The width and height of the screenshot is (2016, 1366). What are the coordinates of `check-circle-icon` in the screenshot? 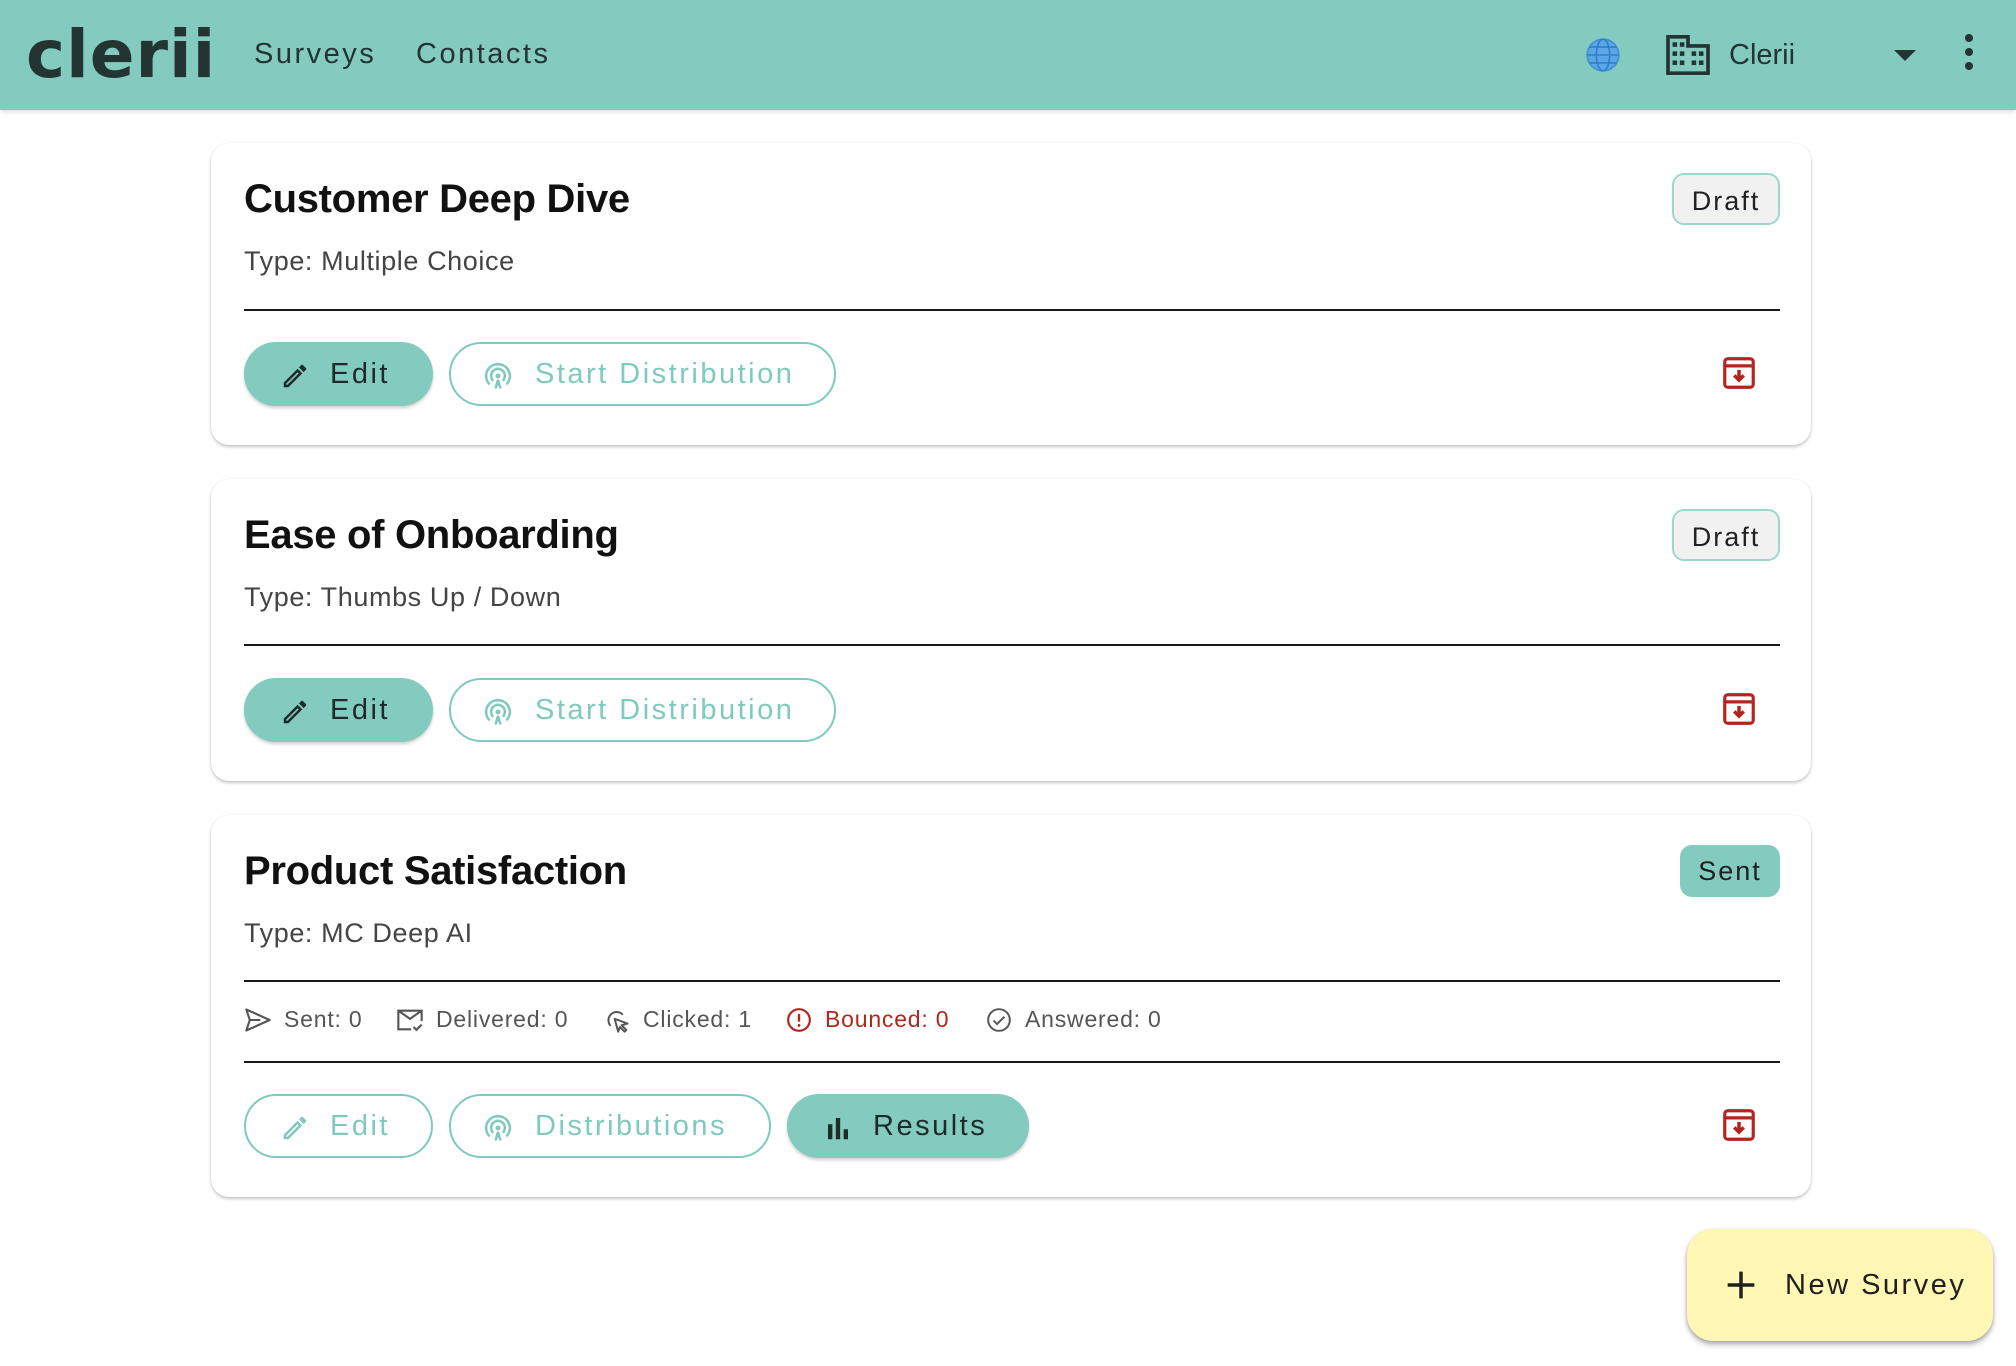 It's located at (999, 1020).